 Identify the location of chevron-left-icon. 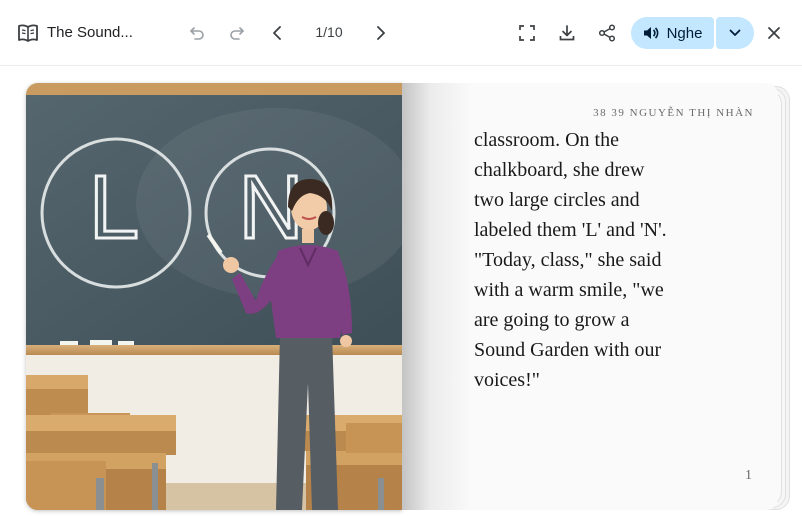
(277, 33).